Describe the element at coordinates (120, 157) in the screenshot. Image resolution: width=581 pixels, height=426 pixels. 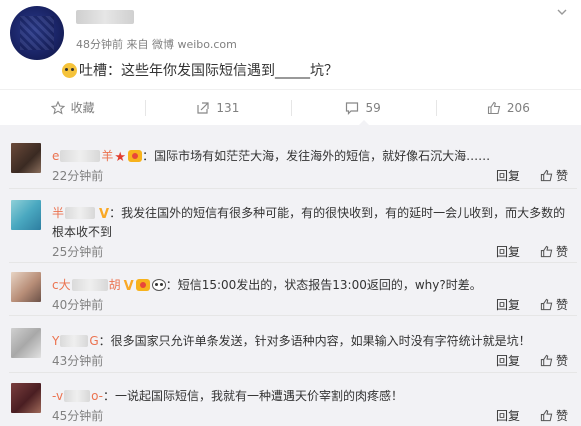
I see `star-badge-icon: ★` at that location.